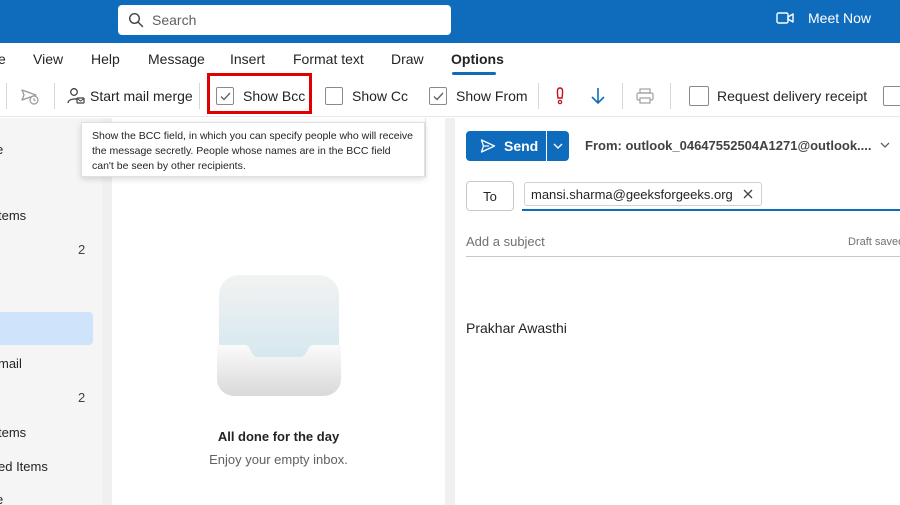  I want to click on high-importance-button, so click(560, 96).